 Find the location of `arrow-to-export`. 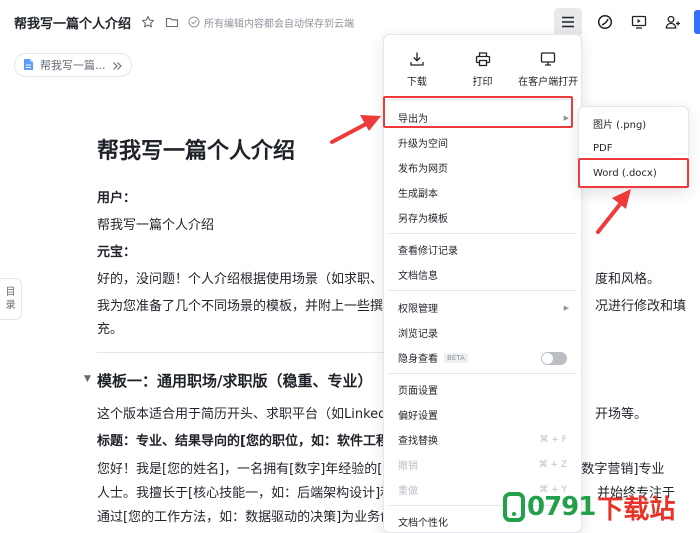

arrow-to-export is located at coordinates (355, 129).